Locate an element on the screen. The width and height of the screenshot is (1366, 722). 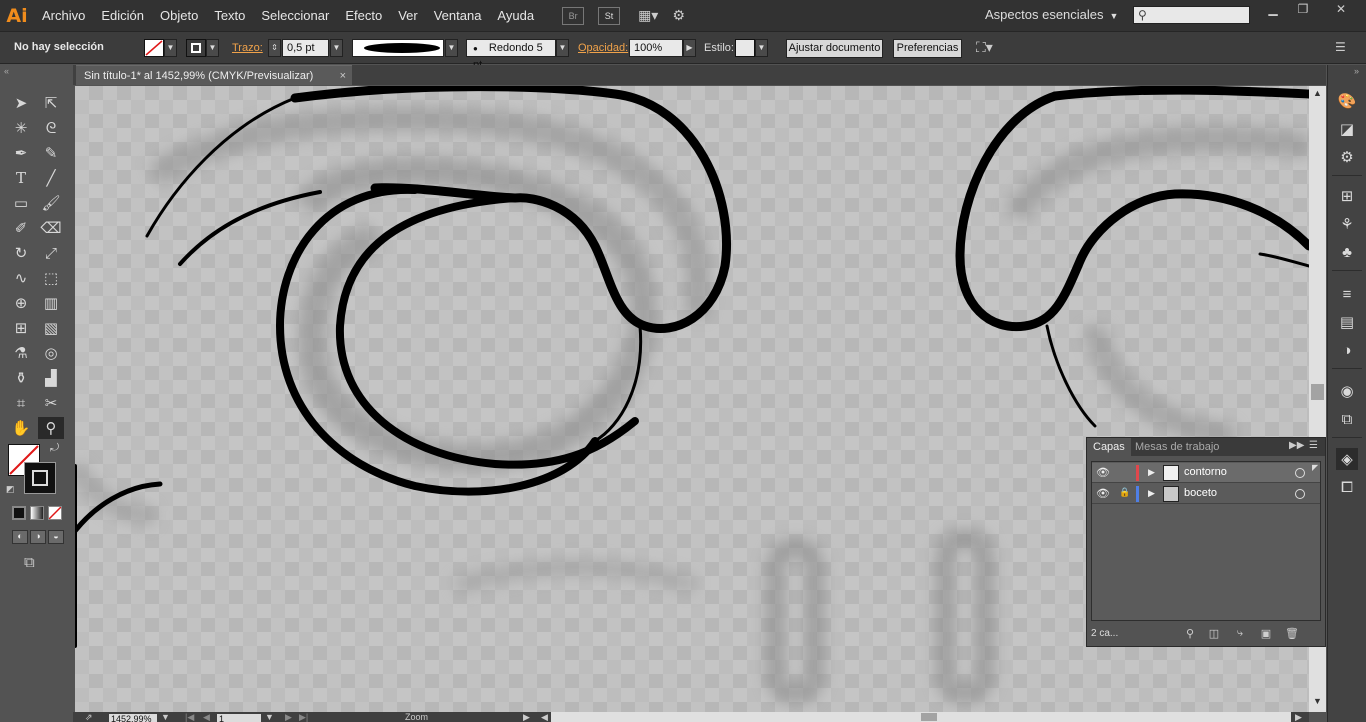
stroke-dropdown: ▼ is located at coordinates (212, 48).